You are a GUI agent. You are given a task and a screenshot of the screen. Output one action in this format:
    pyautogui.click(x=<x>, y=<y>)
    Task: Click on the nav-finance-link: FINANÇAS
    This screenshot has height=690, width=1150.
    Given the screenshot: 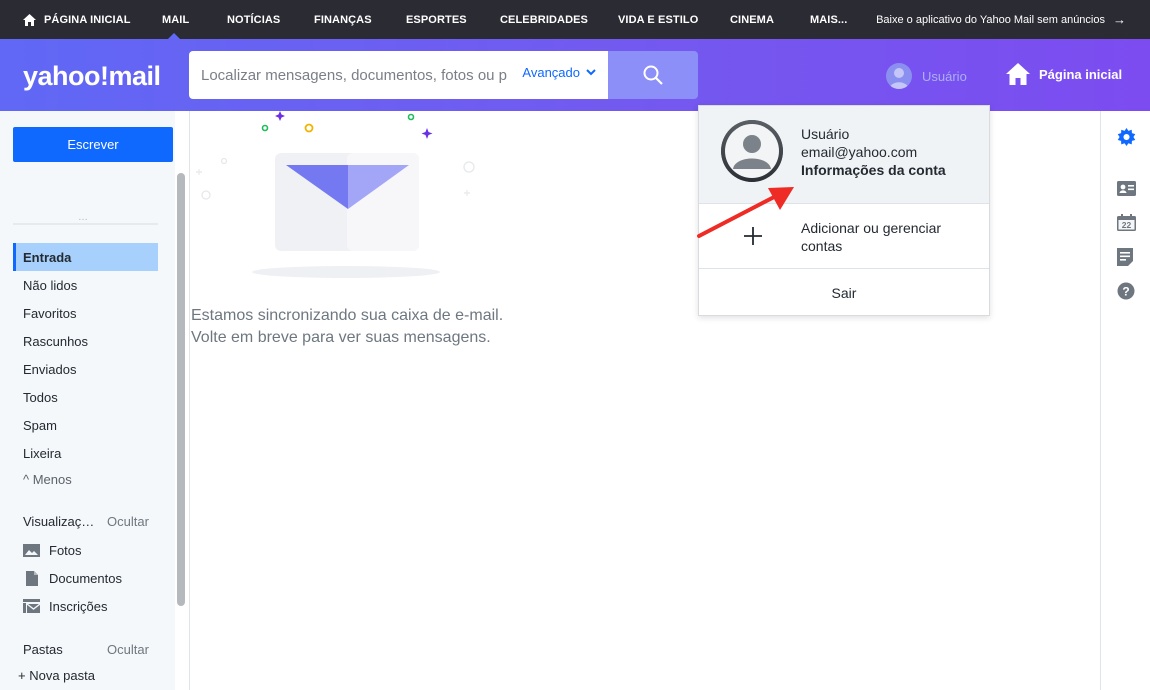 What is the action you would take?
    pyautogui.click(x=343, y=19)
    